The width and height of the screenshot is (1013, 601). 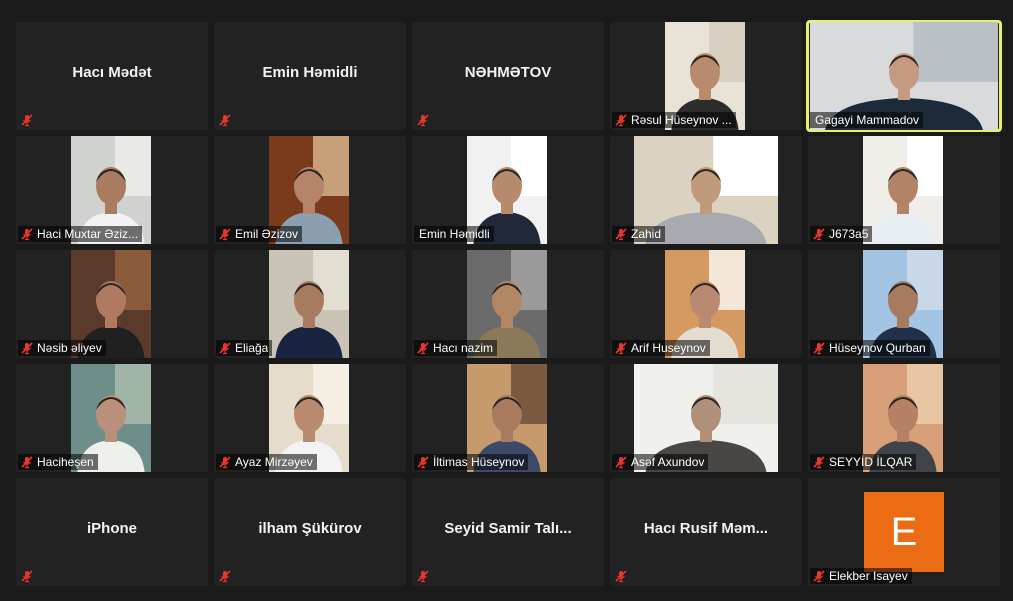 I want to click on participant-tile: Hüseynov Qurban, so click(x=904, y=304).